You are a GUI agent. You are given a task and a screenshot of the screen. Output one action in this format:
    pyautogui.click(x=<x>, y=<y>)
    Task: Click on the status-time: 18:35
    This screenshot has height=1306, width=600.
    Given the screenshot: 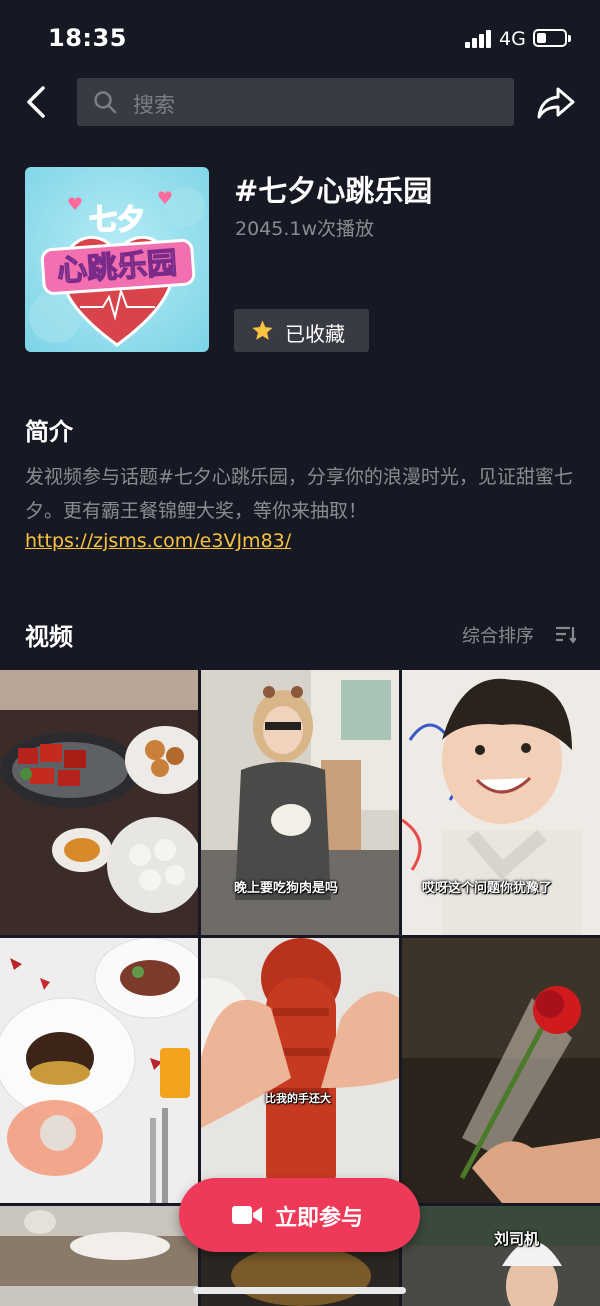 What is the action you would take?
    pyautogui.click(x=87, y=38)
    